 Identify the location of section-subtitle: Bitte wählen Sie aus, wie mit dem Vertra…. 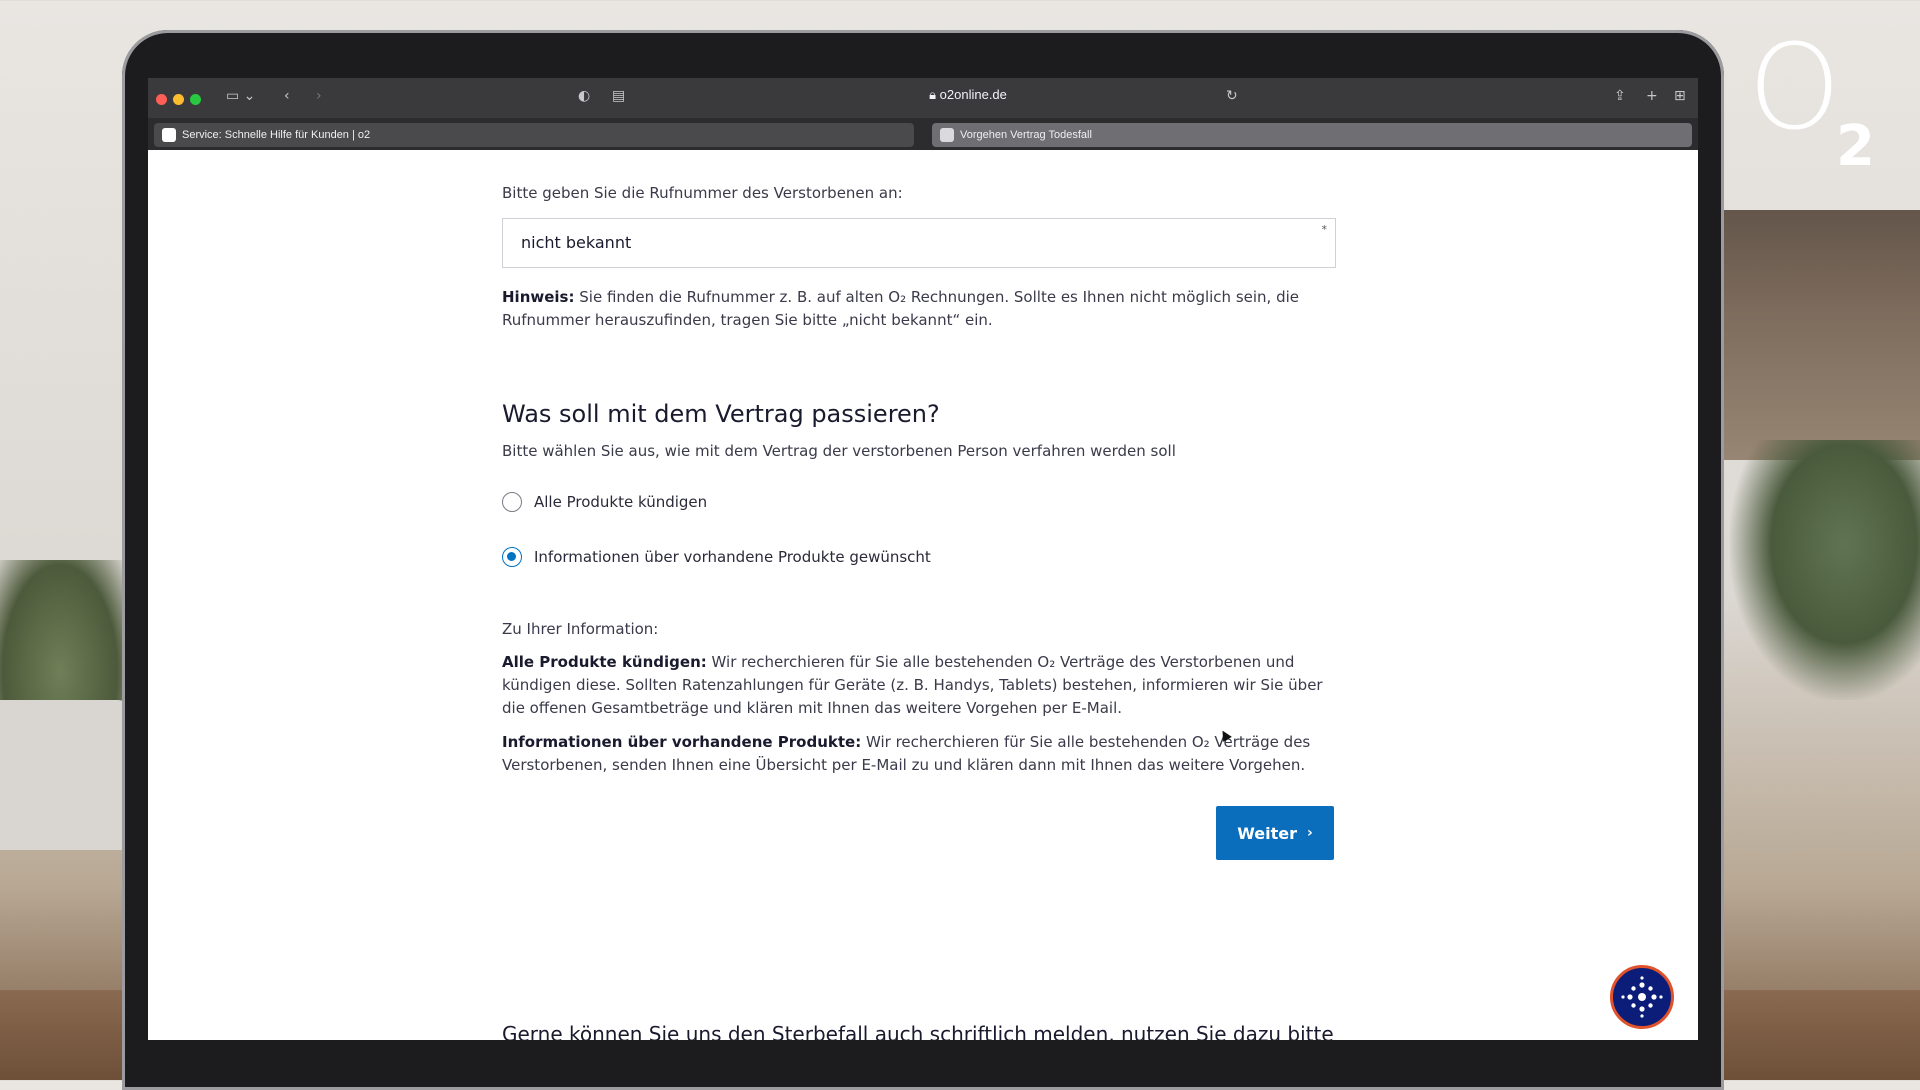
(839, 451).